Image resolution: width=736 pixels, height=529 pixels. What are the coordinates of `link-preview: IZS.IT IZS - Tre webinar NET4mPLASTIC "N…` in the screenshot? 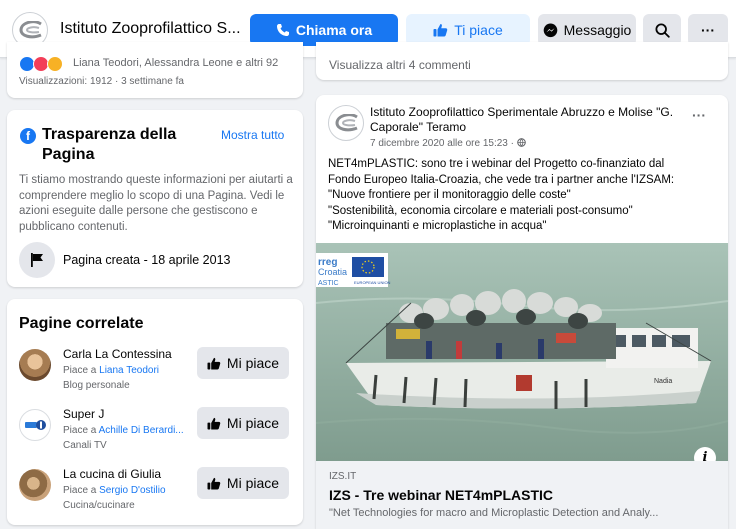 It's located at (522, 495).